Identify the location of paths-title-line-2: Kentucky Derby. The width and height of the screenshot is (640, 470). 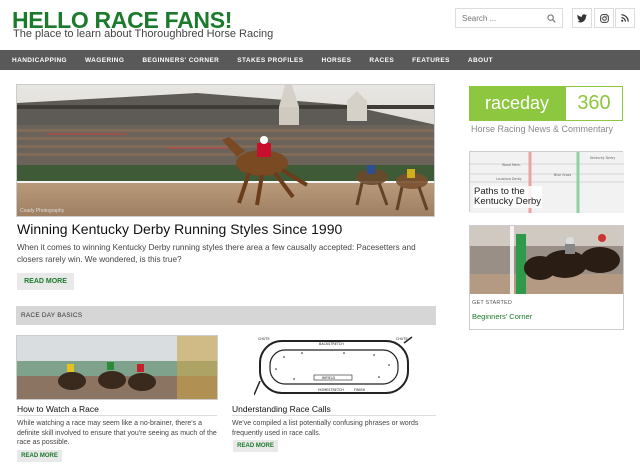
(508, 201).